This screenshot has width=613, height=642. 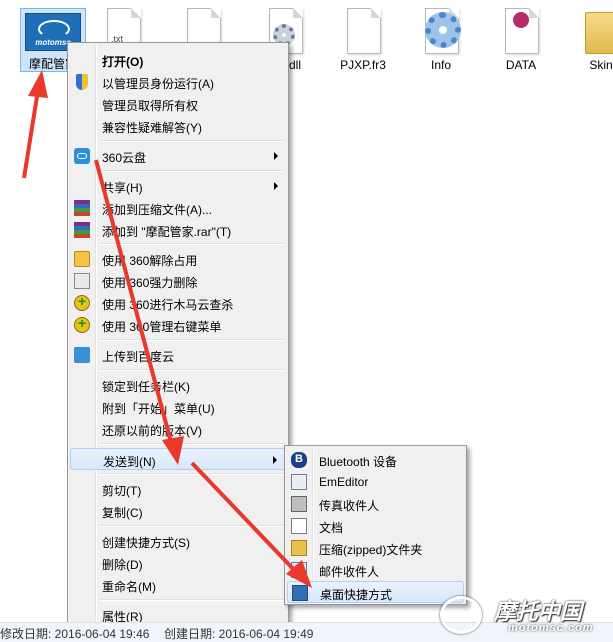 I want to click on mail-icon, so click(x=299, y=570).